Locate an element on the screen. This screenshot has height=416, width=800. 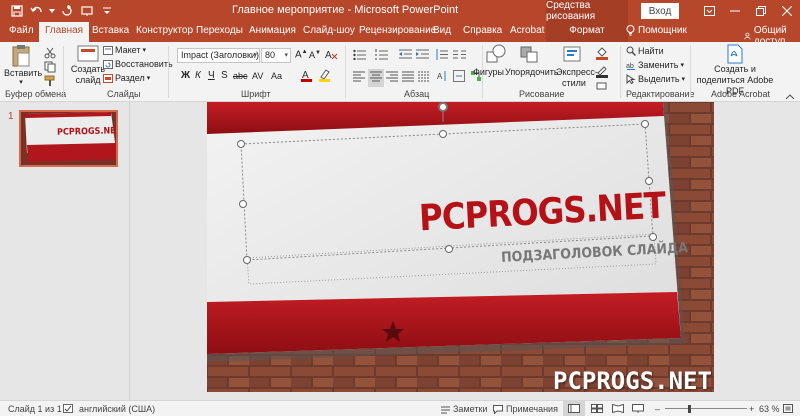
quick-styles-button is located at coordinates (572, 54).